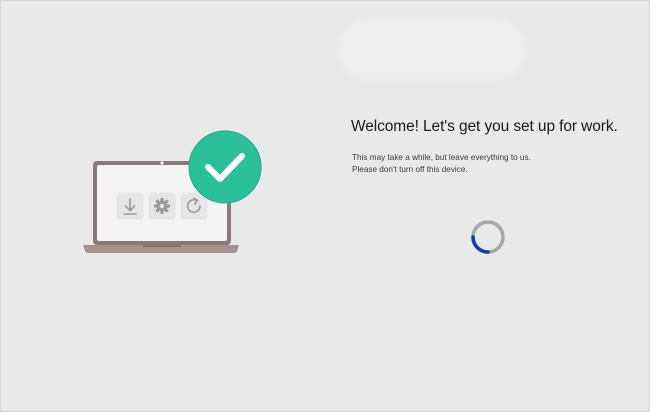  I want to click on download-icon, so click(130, 206).